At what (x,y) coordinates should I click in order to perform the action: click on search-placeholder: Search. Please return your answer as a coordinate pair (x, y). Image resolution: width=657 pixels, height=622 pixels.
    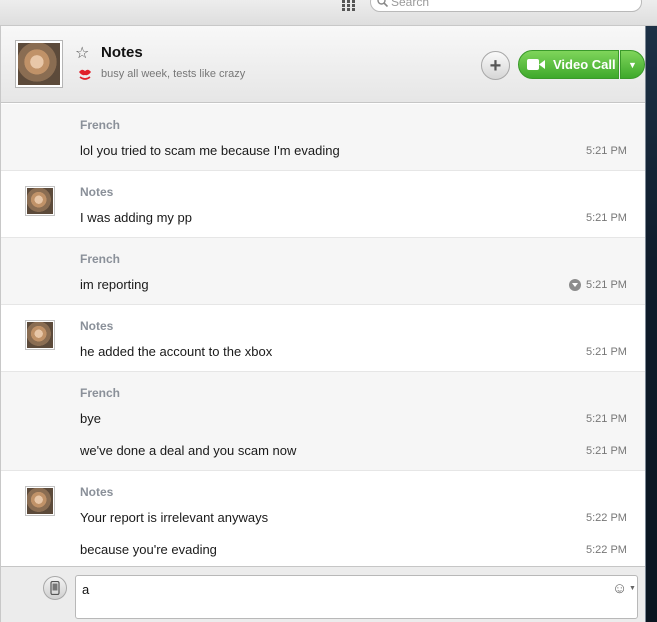
    Looking at the image, I should click on (410, 4).